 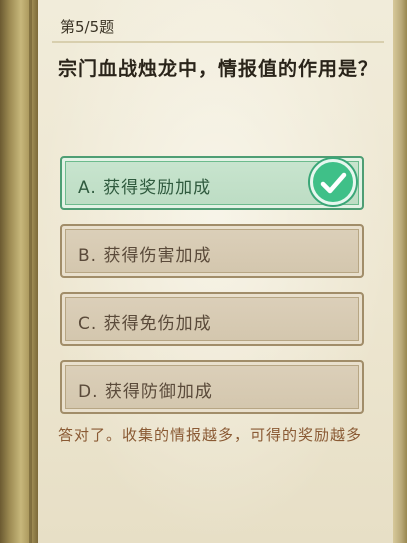 What do you see at coordinates (145, 324) in the screenshot?
I see `option-c-label: C. 获得免伤加成` at bounding box center [145, 324].